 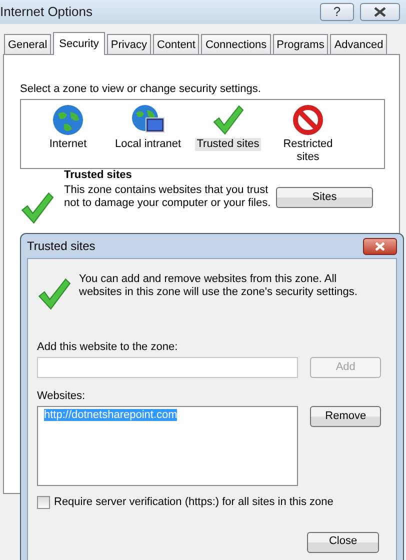 I want to click on zone-item: Trusted sites, so click(x=228, y=136).